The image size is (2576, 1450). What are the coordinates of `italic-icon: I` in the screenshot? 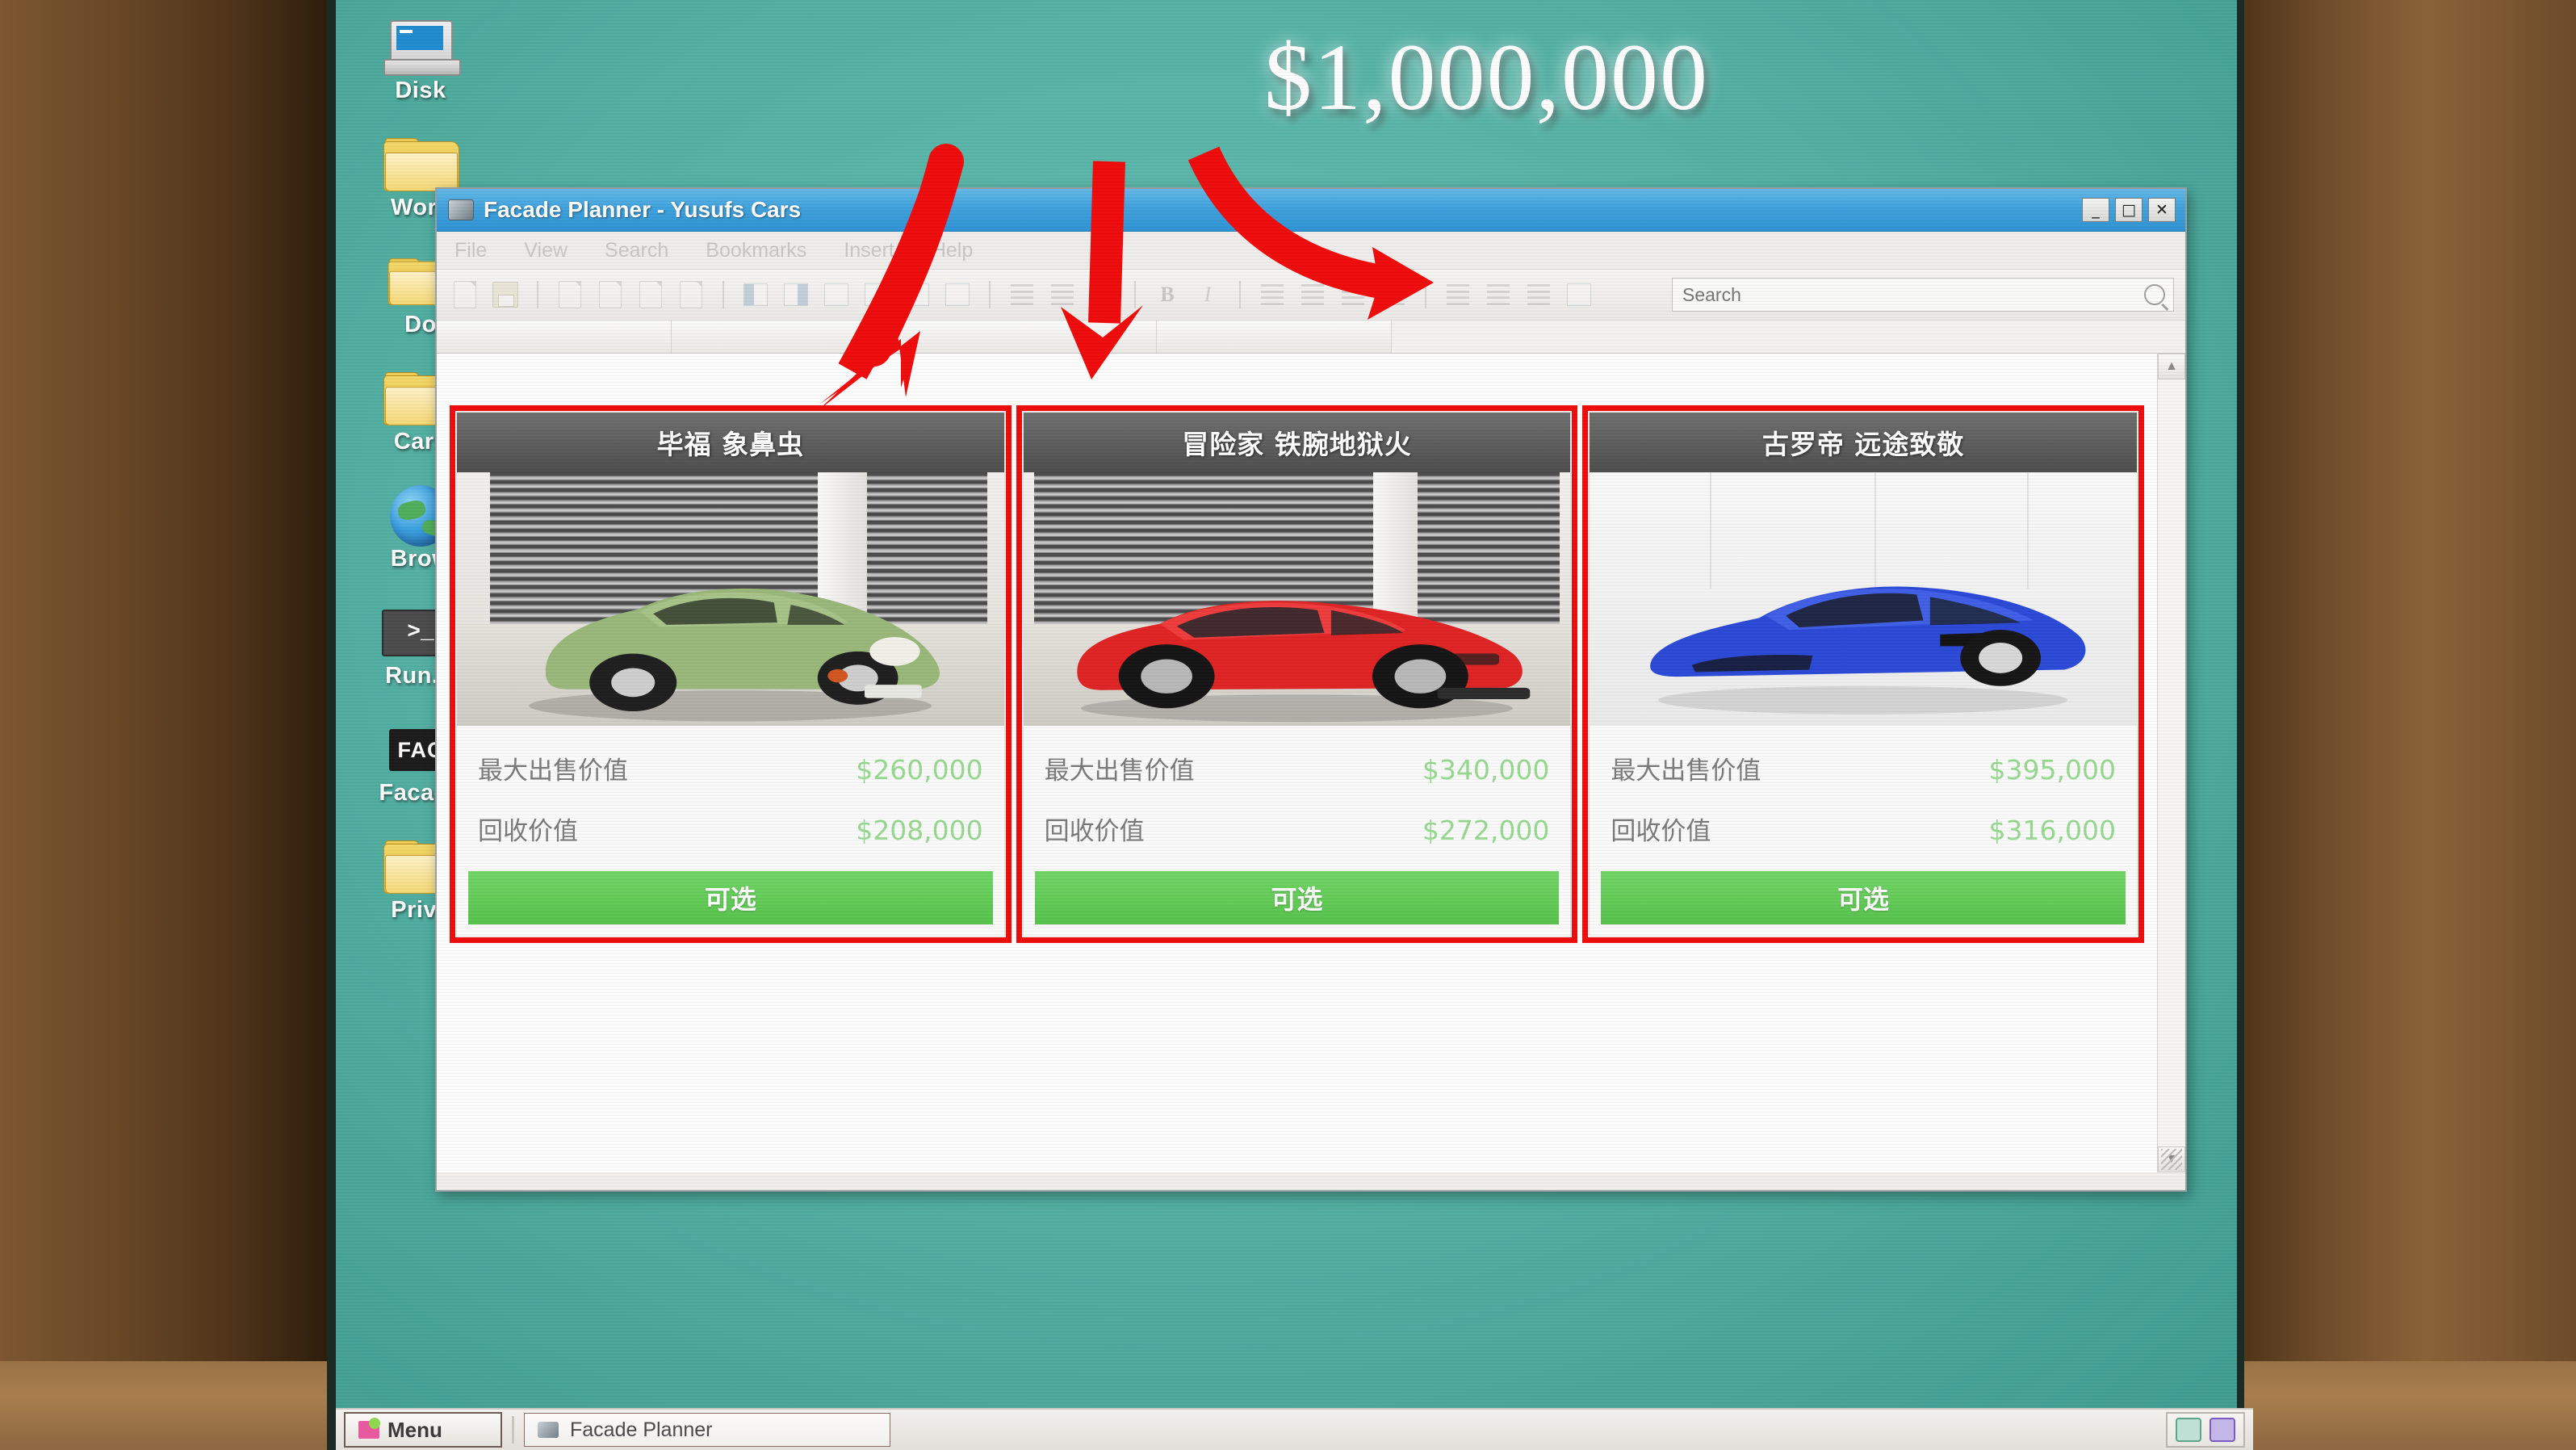 It's located at (1208, 295).